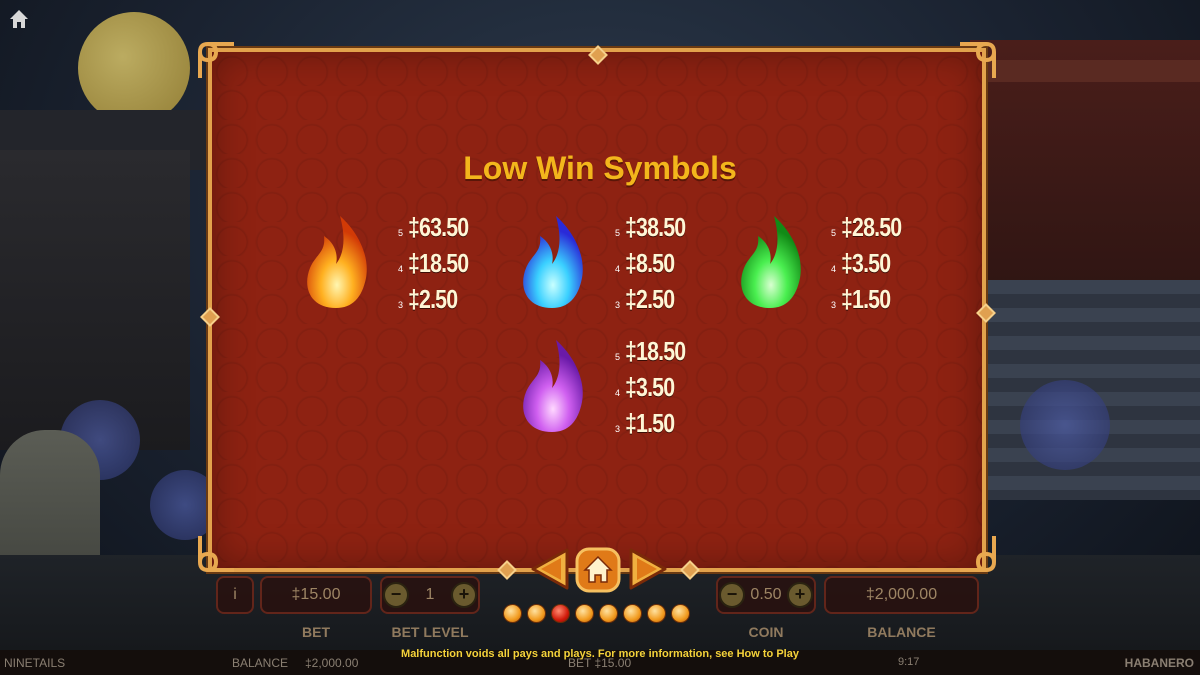 The width and height of the screenshot is (1200, 675). What do you see at coordinates (396, 595) in the screenshot?
I see `bet-level-minus-button: −` at bounding box center [396, 595].